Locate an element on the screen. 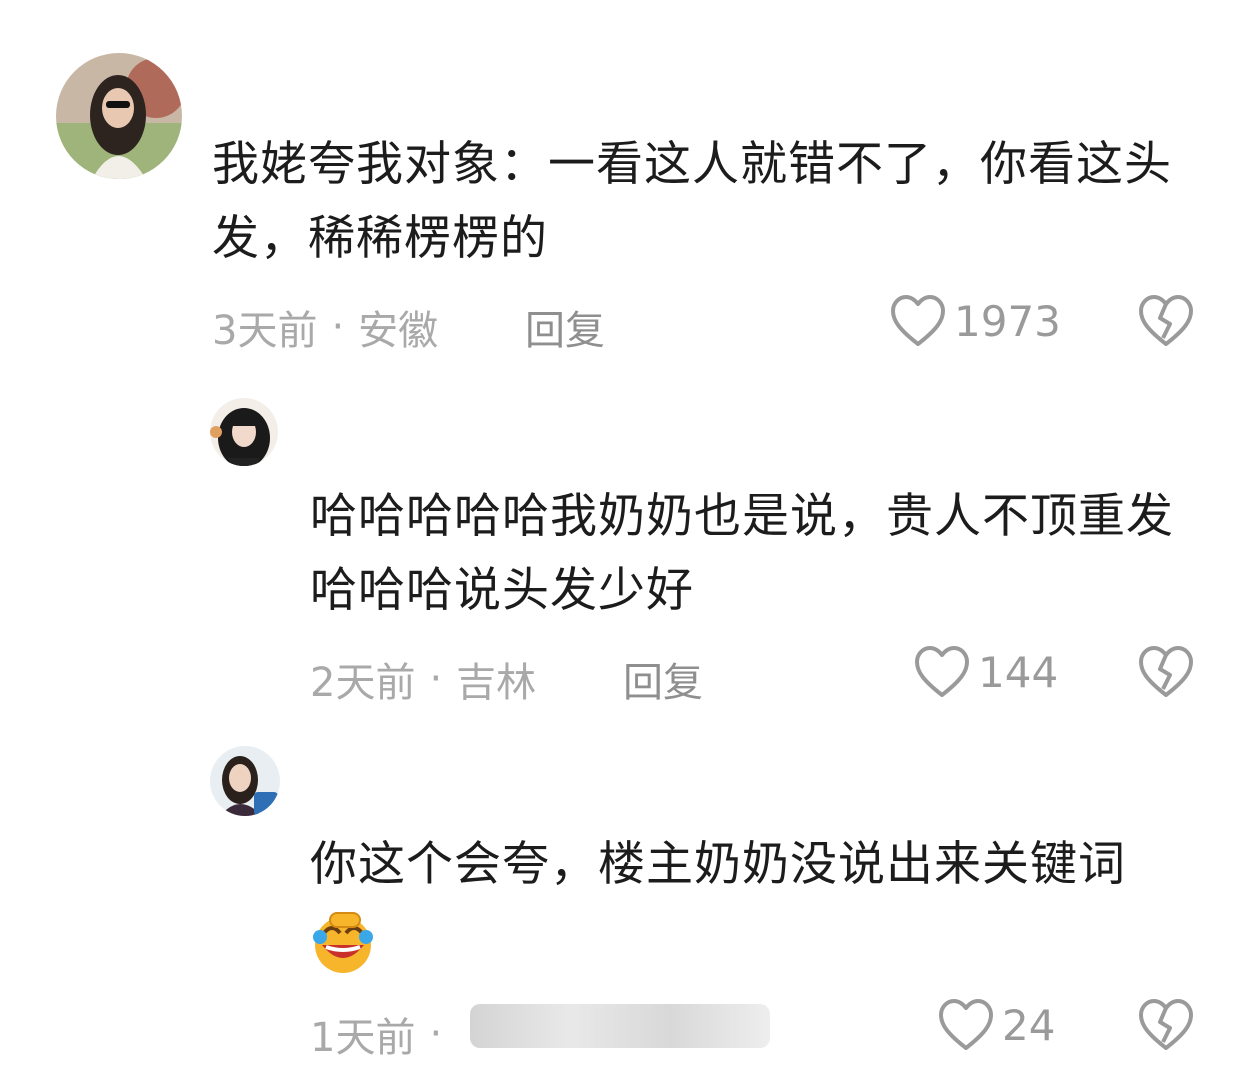  like-button: 24 is located at coordinates (996, 1025).